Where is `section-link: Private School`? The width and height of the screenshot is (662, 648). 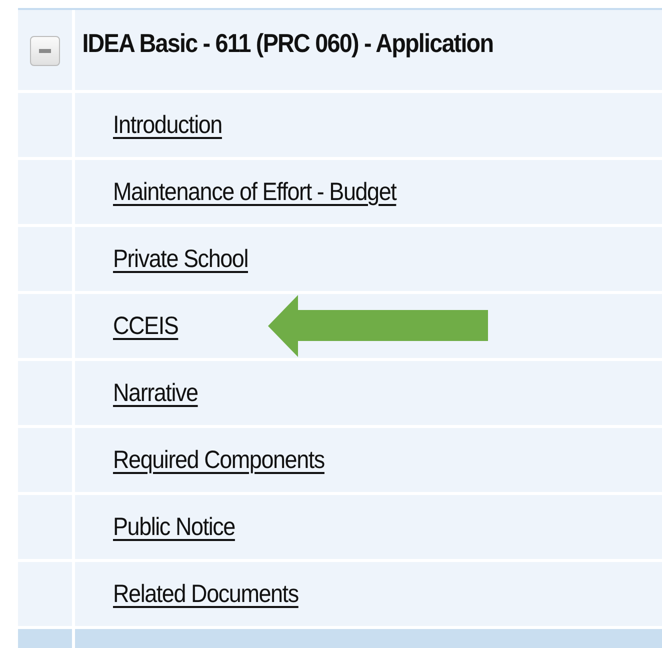
section-link: Private School is located at coordinates (180, 259).